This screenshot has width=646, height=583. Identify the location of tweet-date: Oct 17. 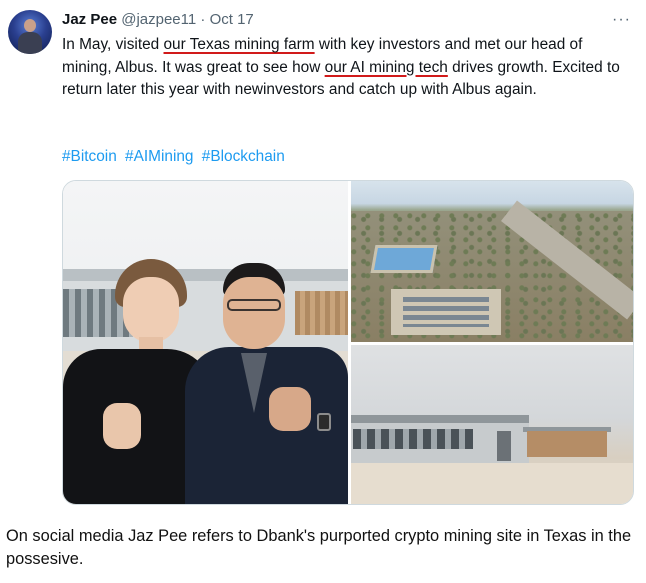
(232, 19).